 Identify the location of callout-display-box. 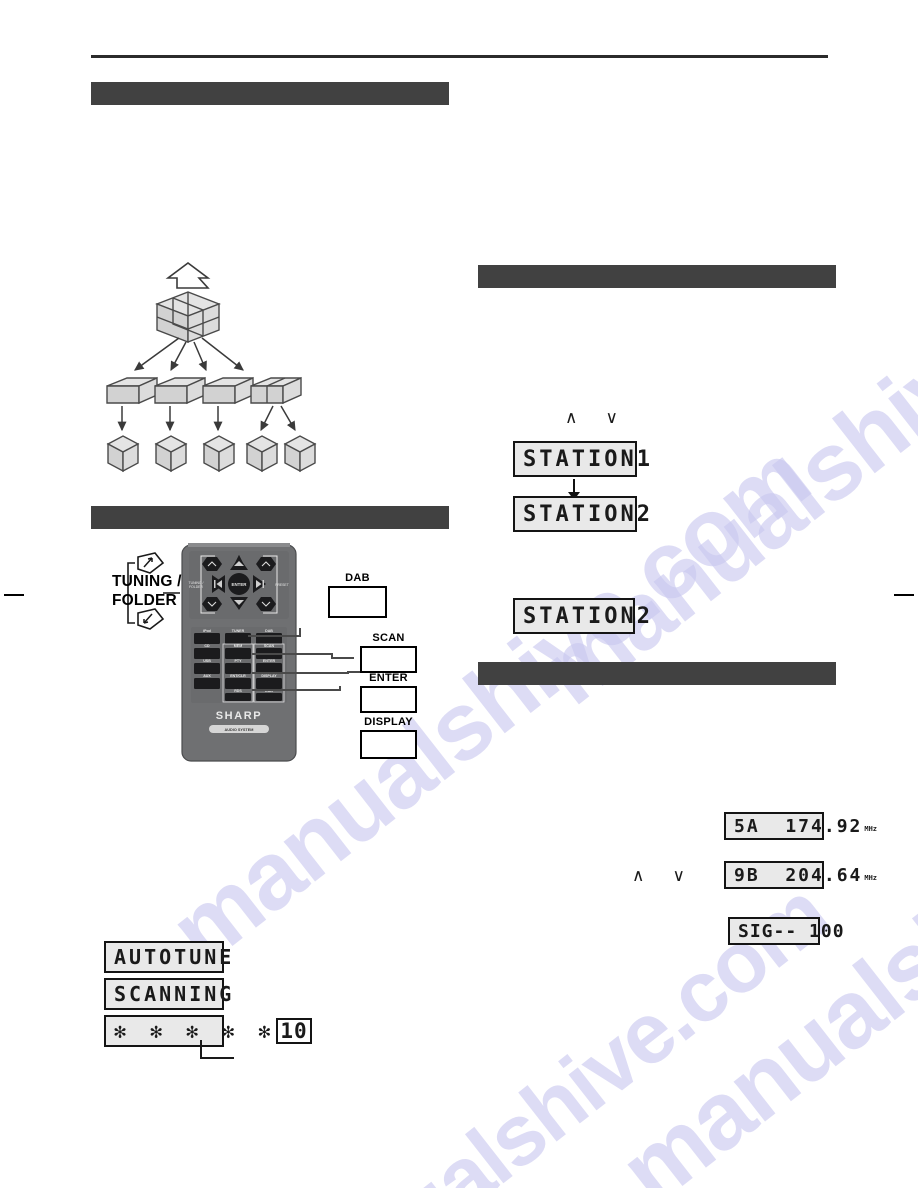
(388, 744).